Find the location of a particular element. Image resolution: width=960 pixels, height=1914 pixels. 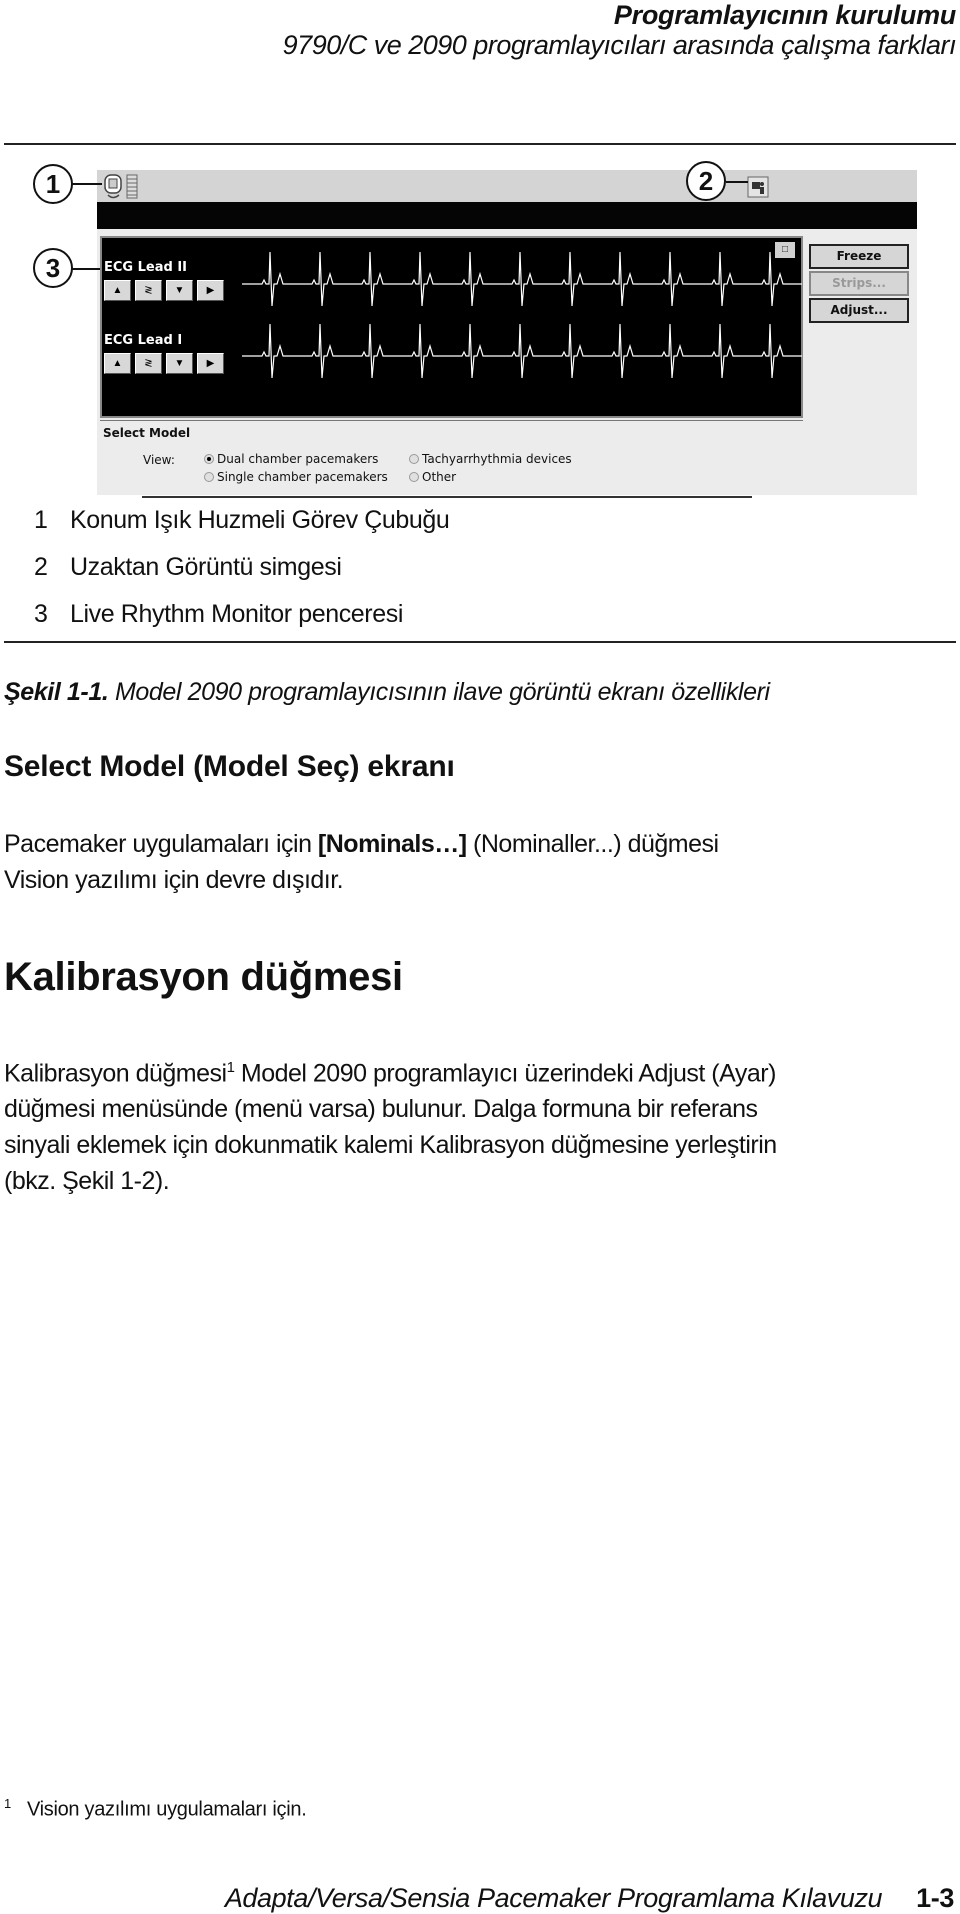

window-toggle-button: □ is located at coordinates (785, 250).